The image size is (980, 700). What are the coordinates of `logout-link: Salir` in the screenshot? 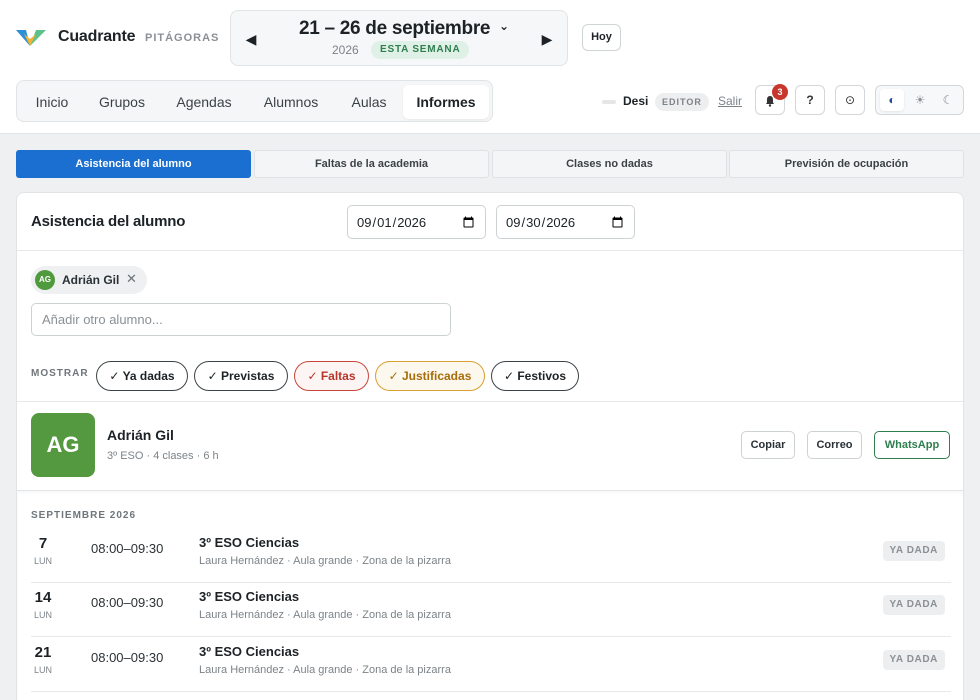 It's located at (730, 101).